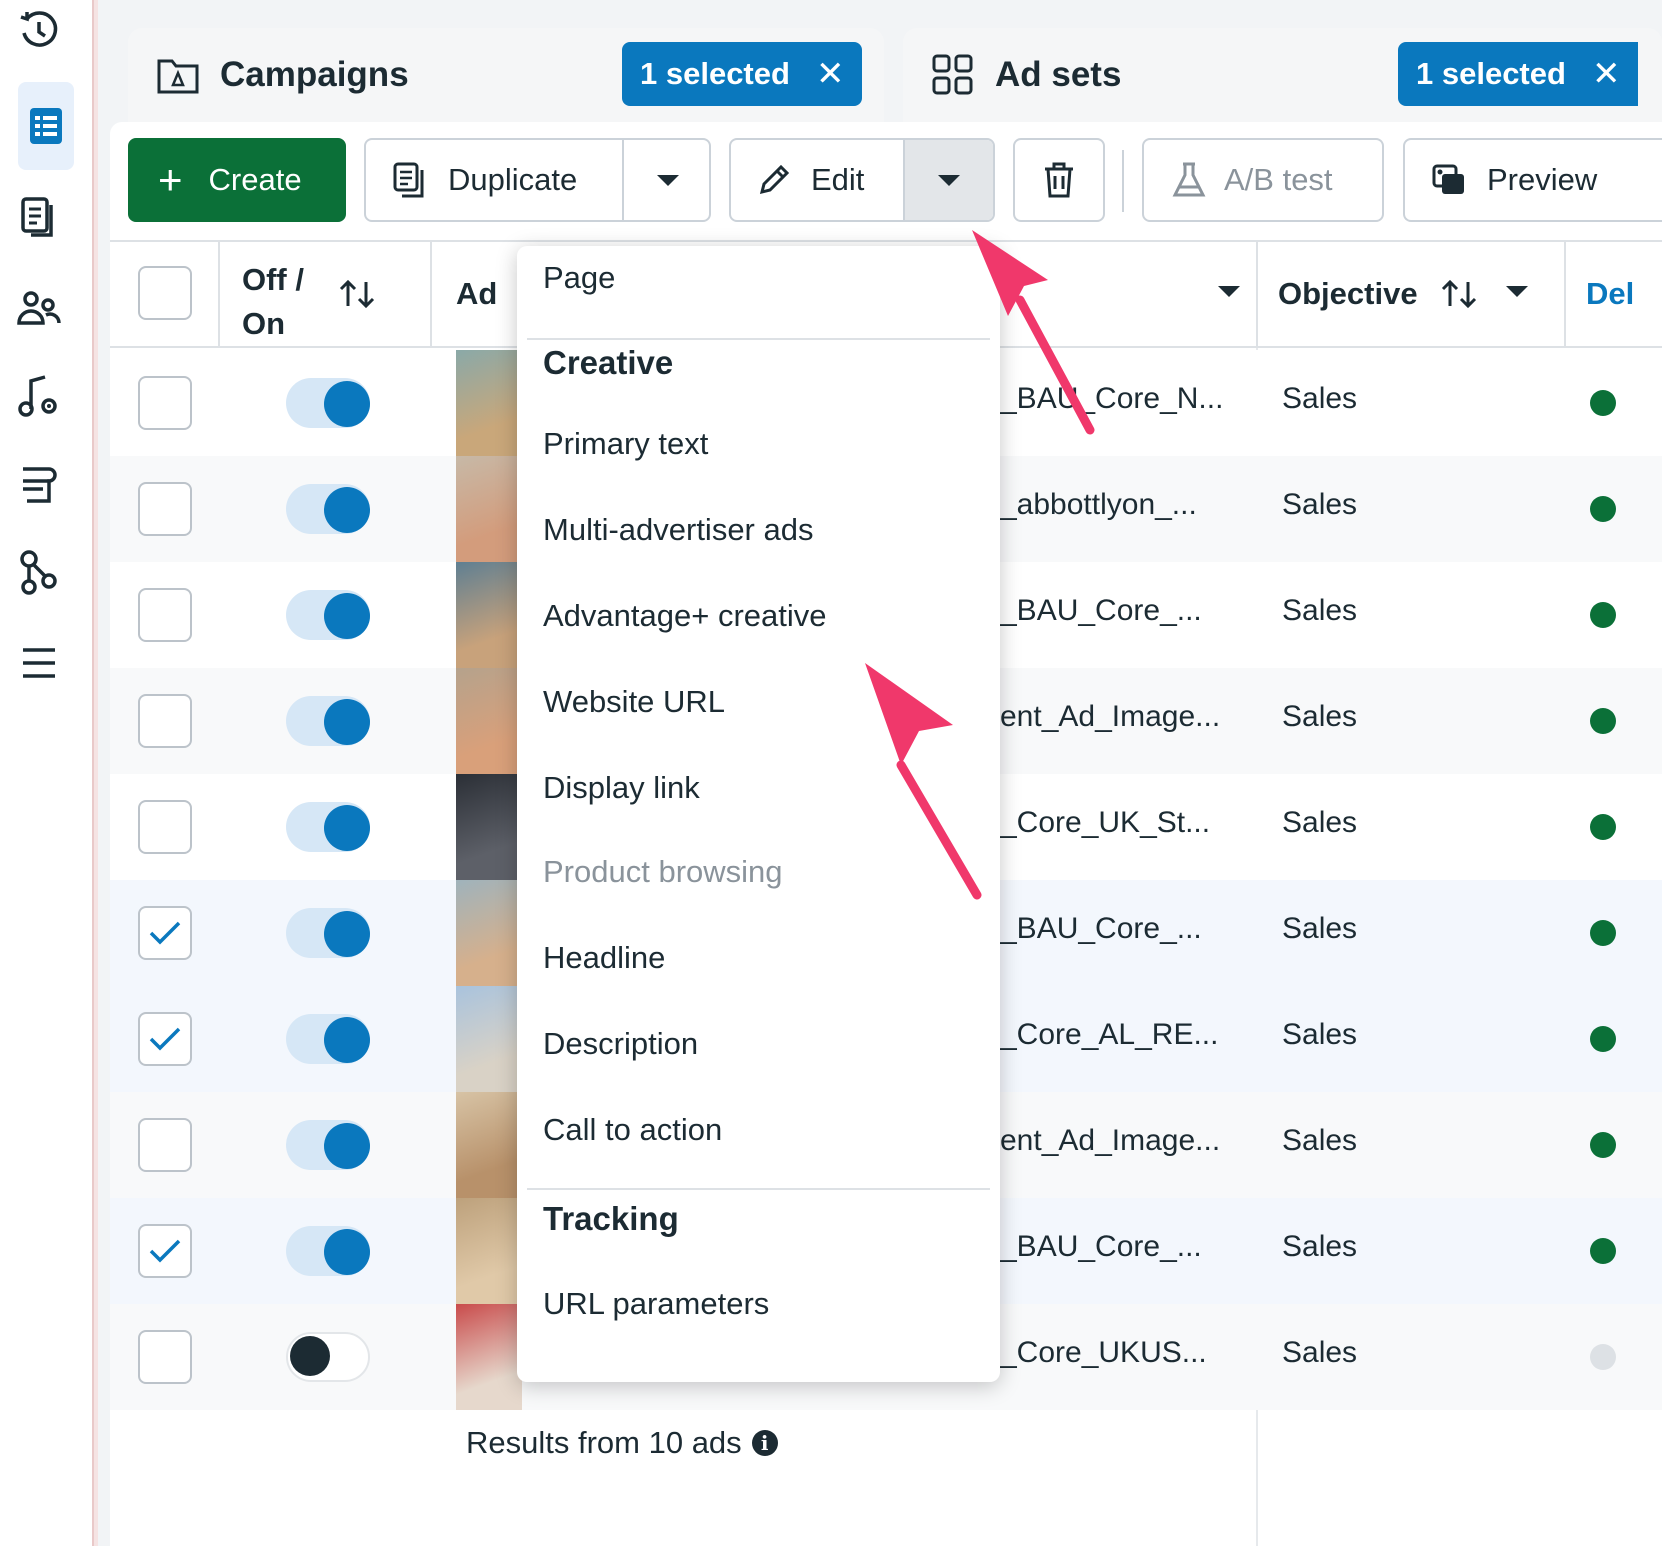  Describe the element at coordinates (1348, 294) in the screenshot. I see `column-header-objective: Objective` at that location.